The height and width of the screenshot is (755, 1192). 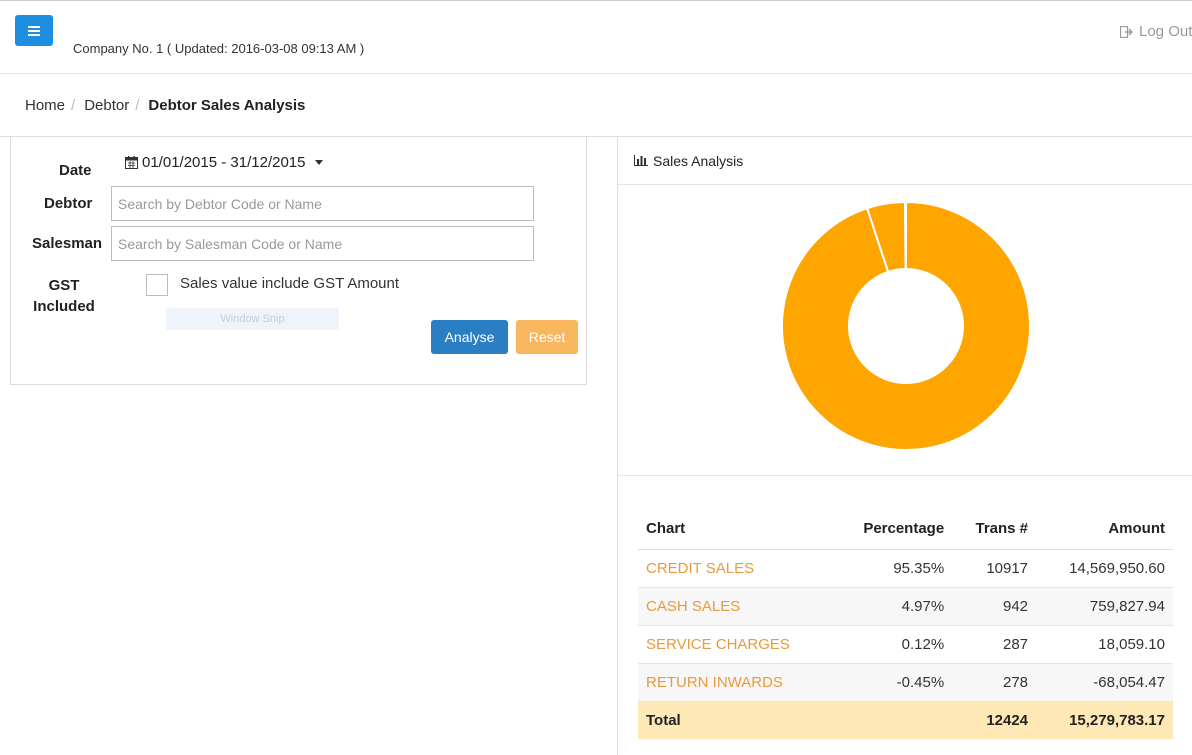 I want to click on row-amount: 759,827.94, so click(x=1104, y=605).